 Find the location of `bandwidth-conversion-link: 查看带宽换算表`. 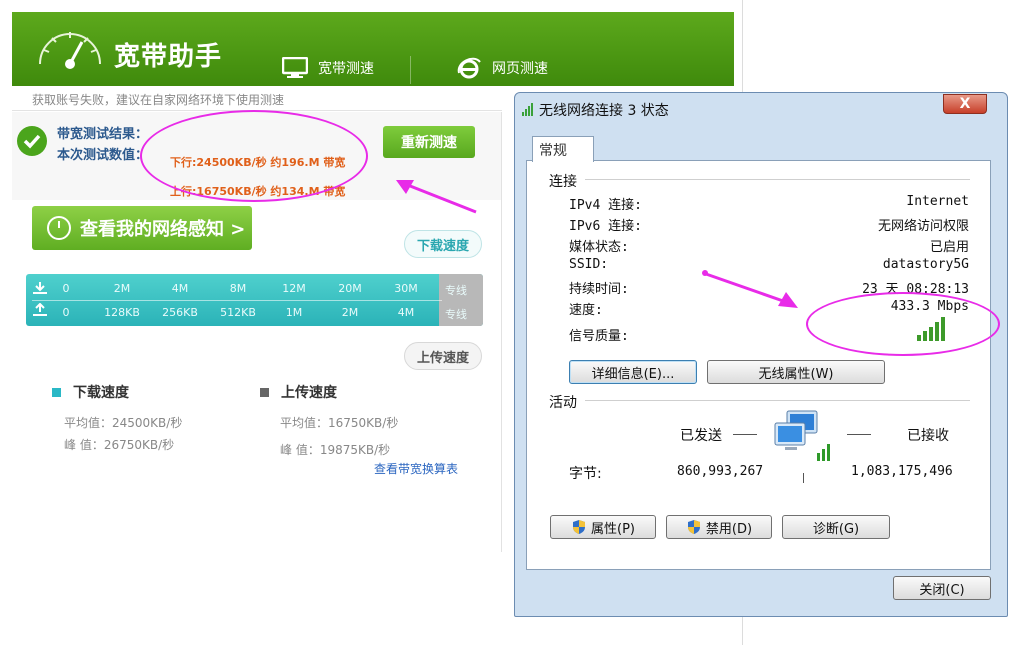

bandwidth-conversion-link: 查看带宽换算表 is located at coordinates (416, 468).